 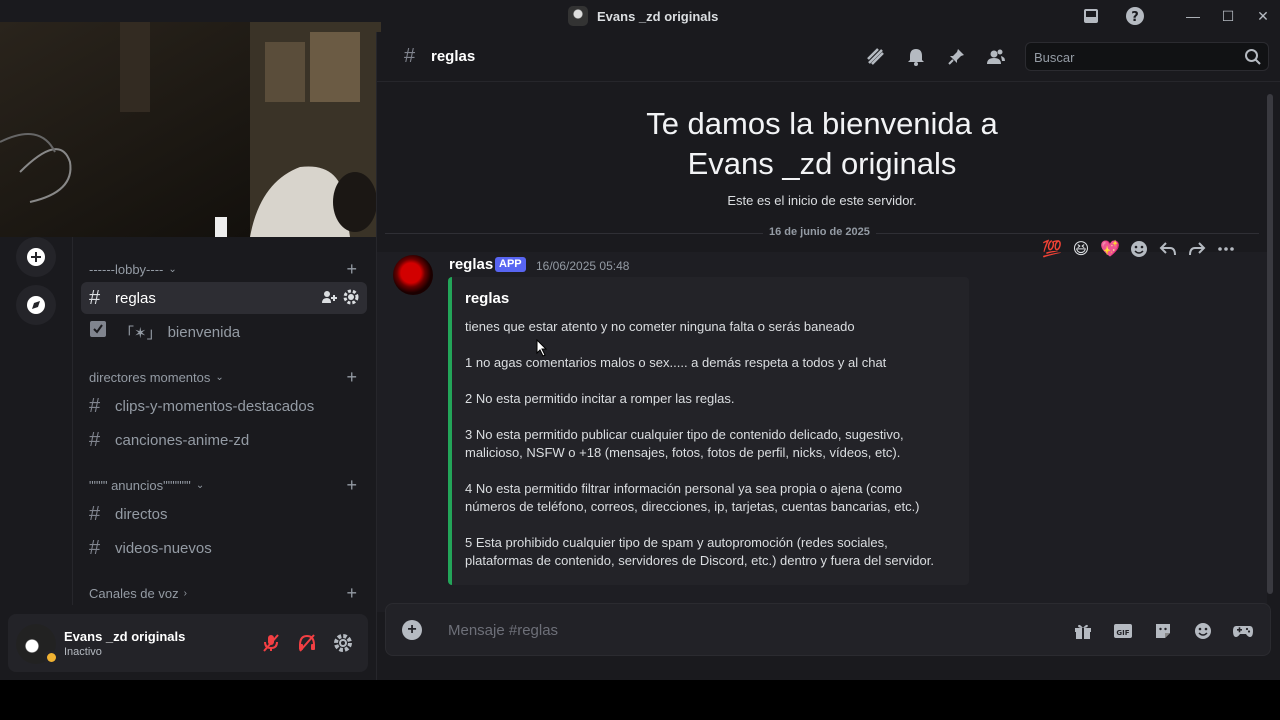 What do you see at coordinates (225, 269) in the screenshot?
I see `category-lobby: ------lobby---- ⌄ +` at bounding box center [225, 269].